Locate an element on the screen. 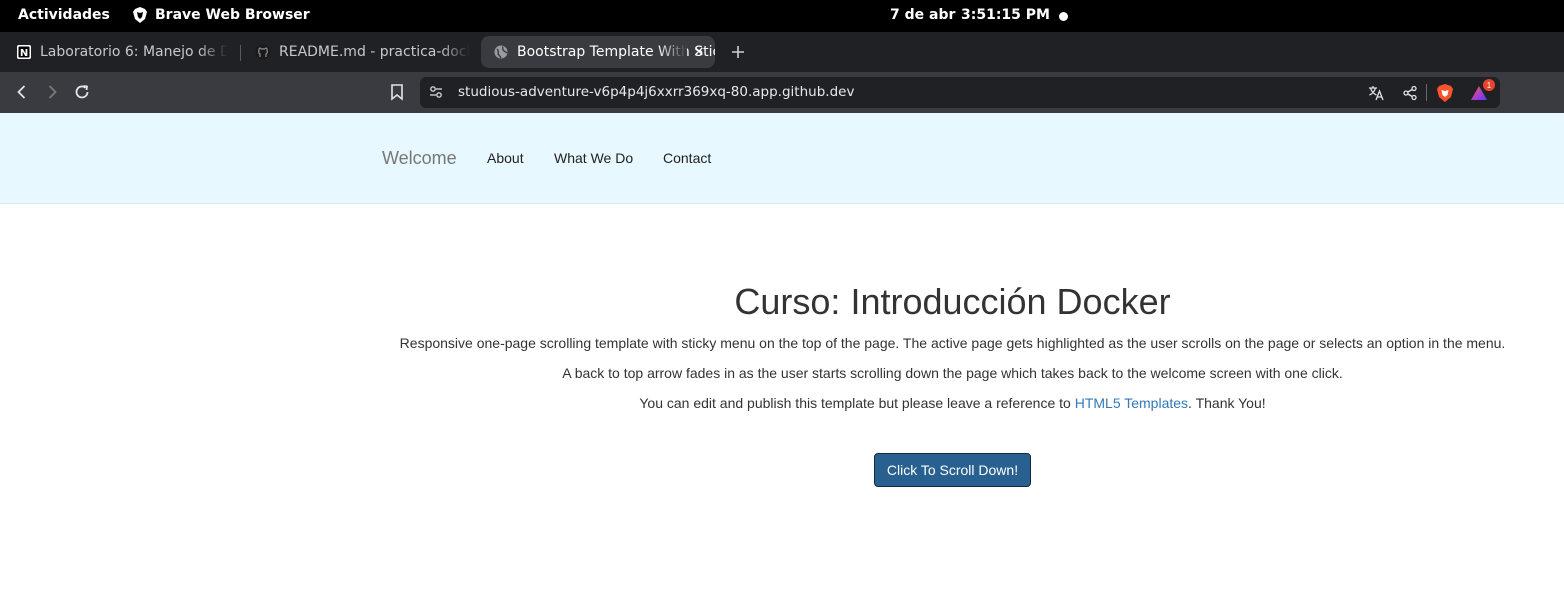 This screenshot has width=1564, height=600. clock-time: 3:51:15 PM is located at coordinates (1005, 15).